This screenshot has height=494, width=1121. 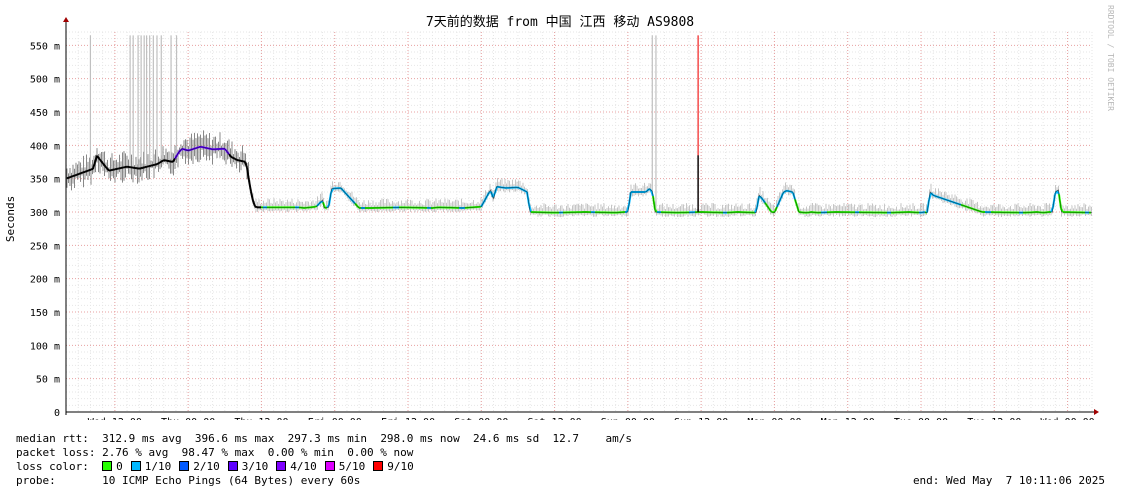 What do you see at coordinates (506, 438) in the screenshot?
I see `median-rtt-sd: 24.6 ms sd` at bounding box center [506, 438].